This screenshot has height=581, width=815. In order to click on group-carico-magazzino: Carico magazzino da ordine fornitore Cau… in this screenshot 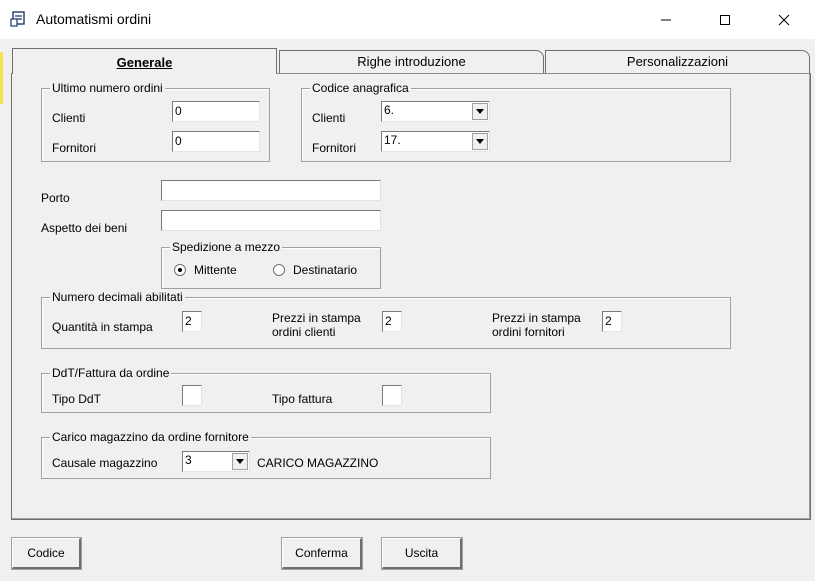, I will do `click(266, 454)`.